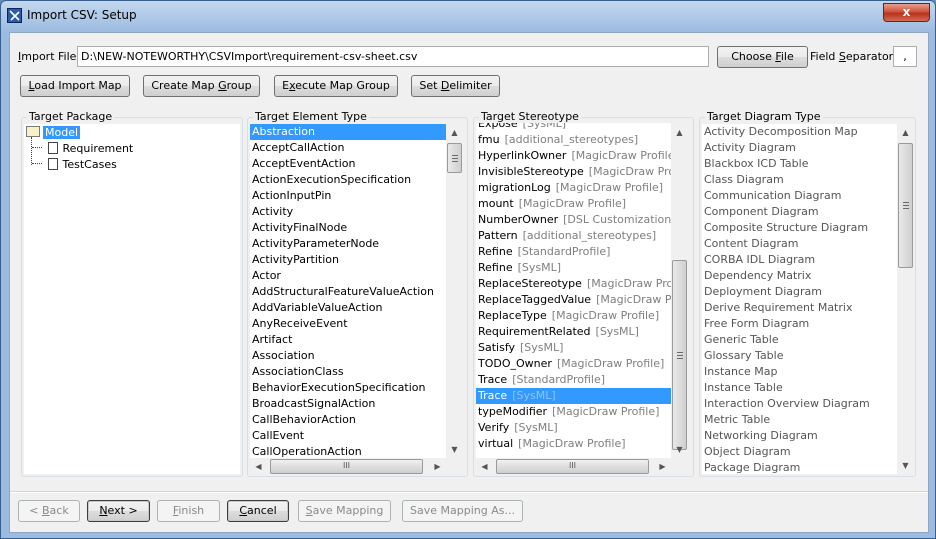  Describe the element at coordinates (799, 164) in the screenshot. I see `diagram-type-item: Blackbox ICD Table` at that location.